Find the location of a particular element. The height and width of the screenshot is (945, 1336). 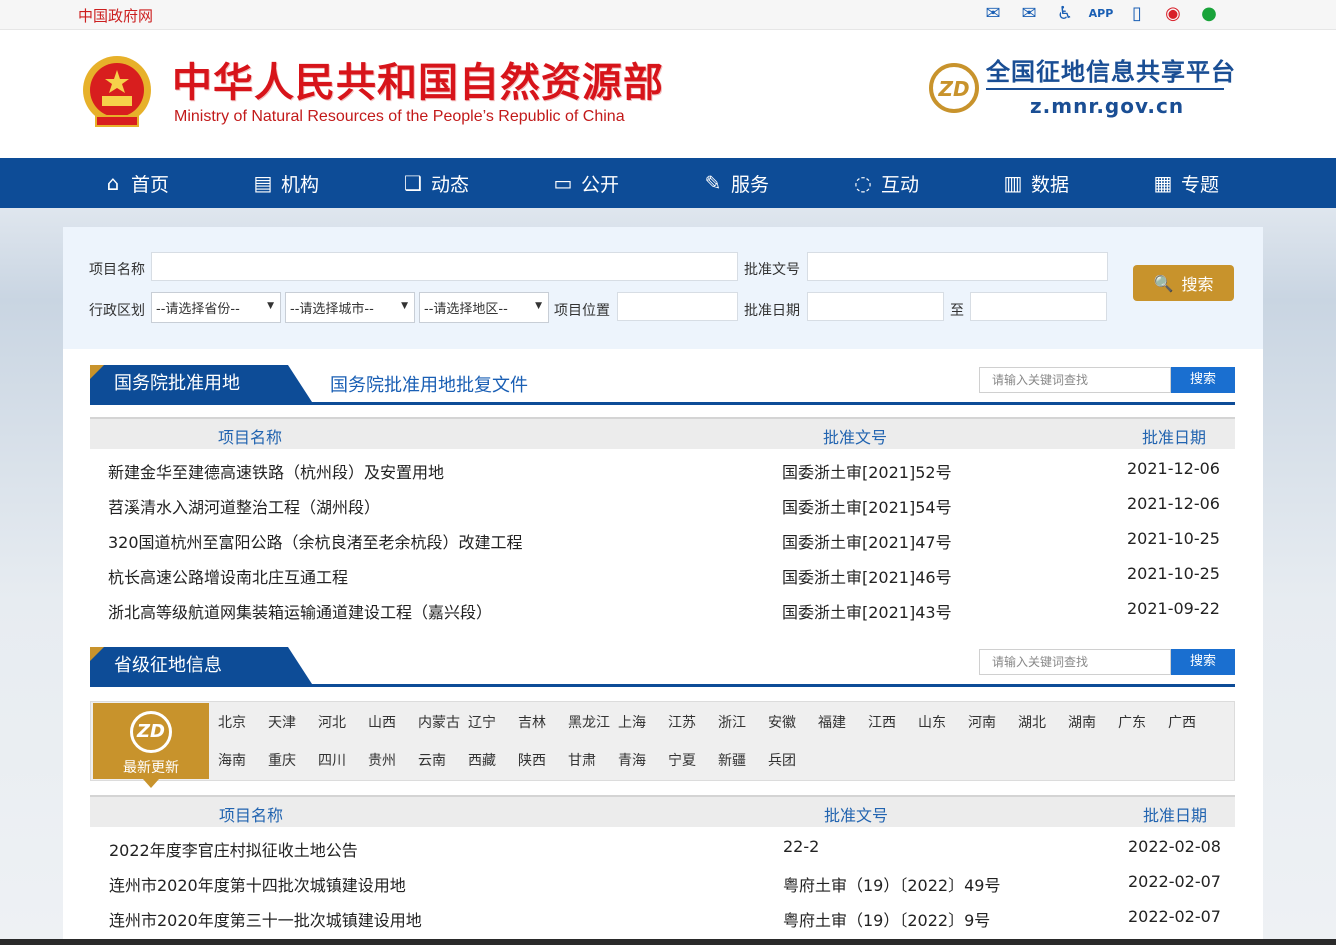

province-link: 辽宁 is located at coordinates (482, 722).